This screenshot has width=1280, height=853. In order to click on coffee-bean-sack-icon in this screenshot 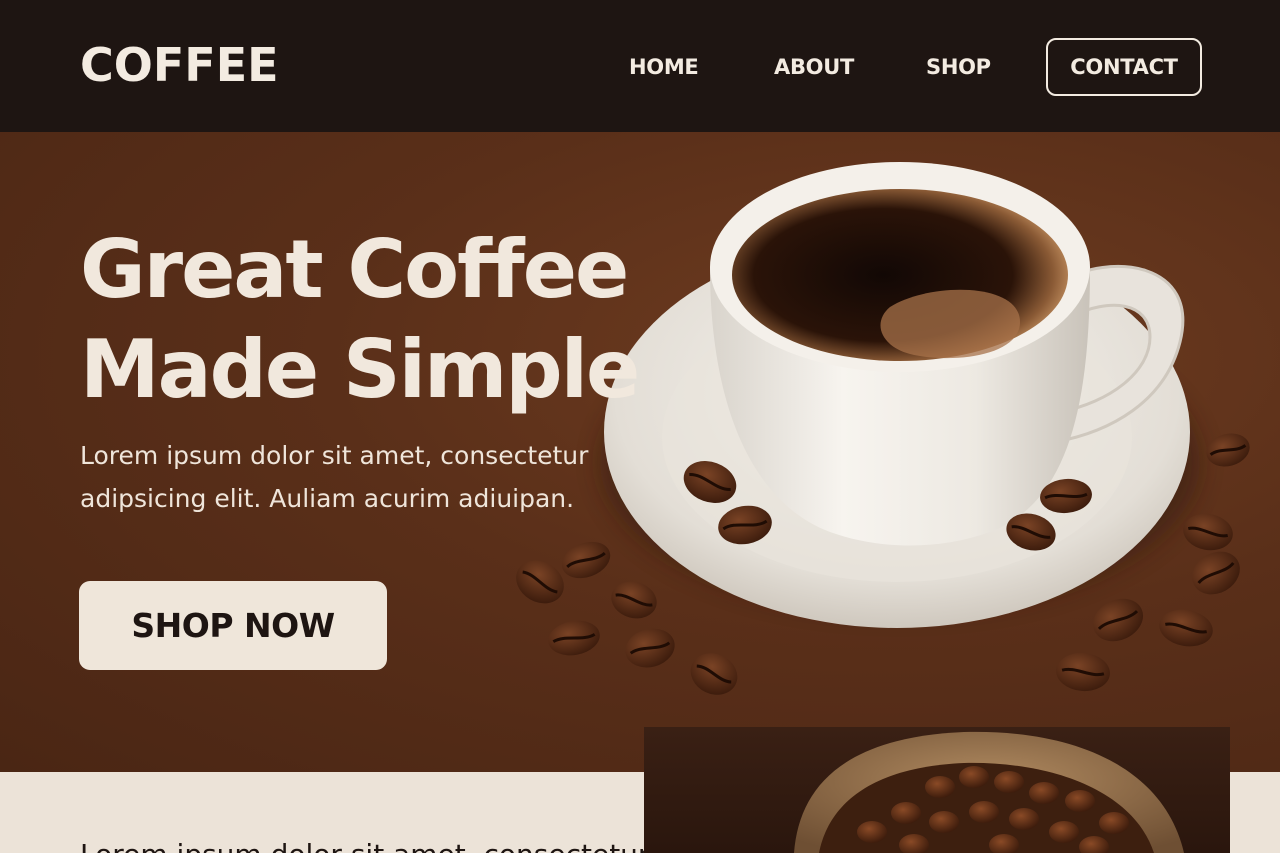, I will do `click(937, 790)`.